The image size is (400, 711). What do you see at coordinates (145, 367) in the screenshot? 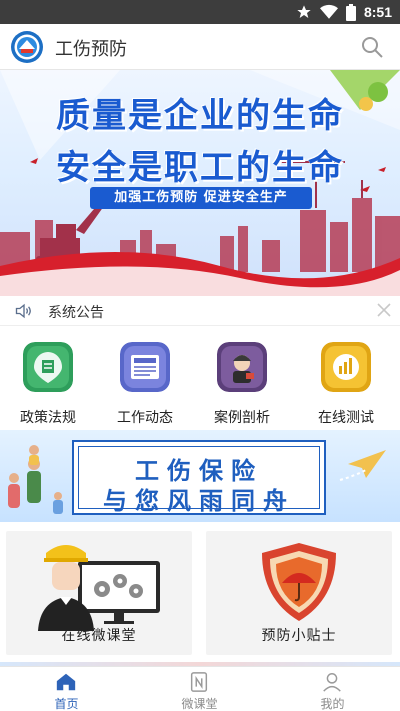
I see `news-icon` at bounding box center [145, 367].